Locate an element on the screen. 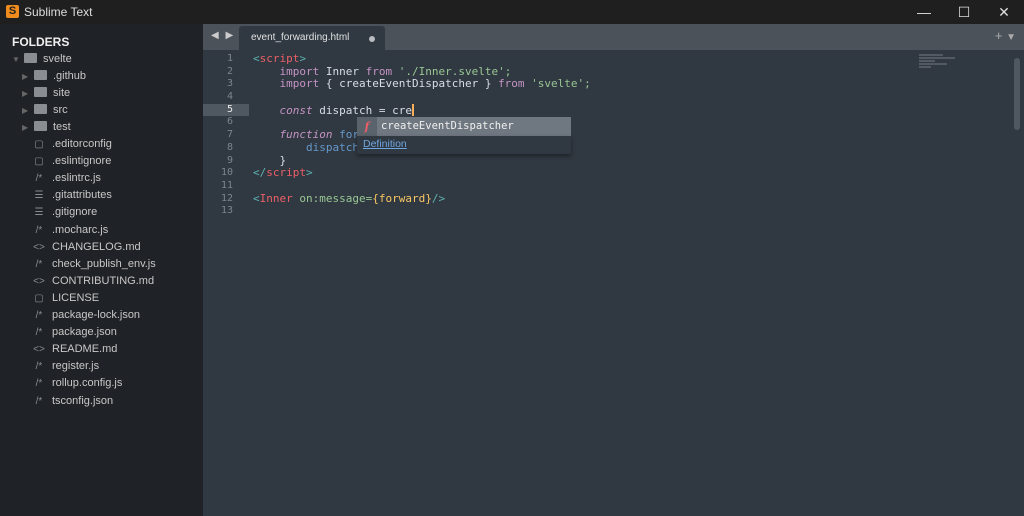 The image size is (1024, 516). file-item: ☰ .gitignore is located at coordinates (64, 212).